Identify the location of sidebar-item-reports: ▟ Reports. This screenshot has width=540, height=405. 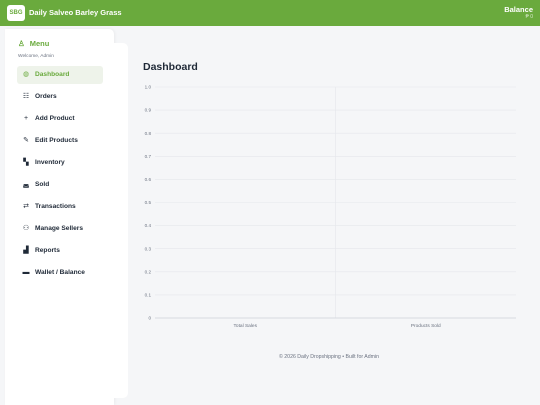
(60, 251).